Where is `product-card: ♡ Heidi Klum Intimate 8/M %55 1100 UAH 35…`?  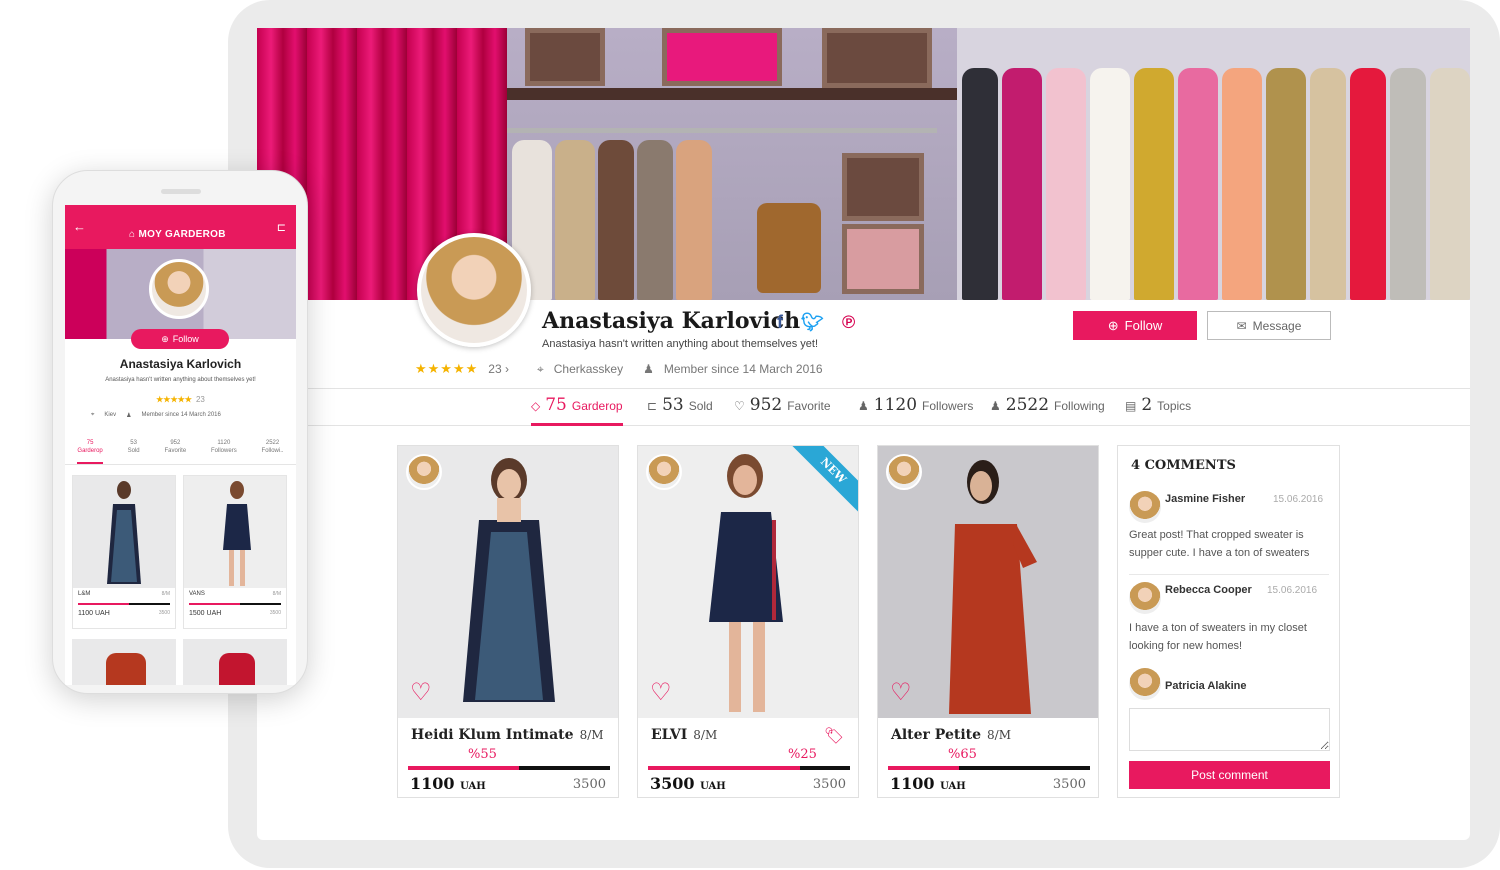 product-card: ♡ Heidi Klum Intimate 8/M %55 1100 UAH 35… is located at coordinates (508, 621).